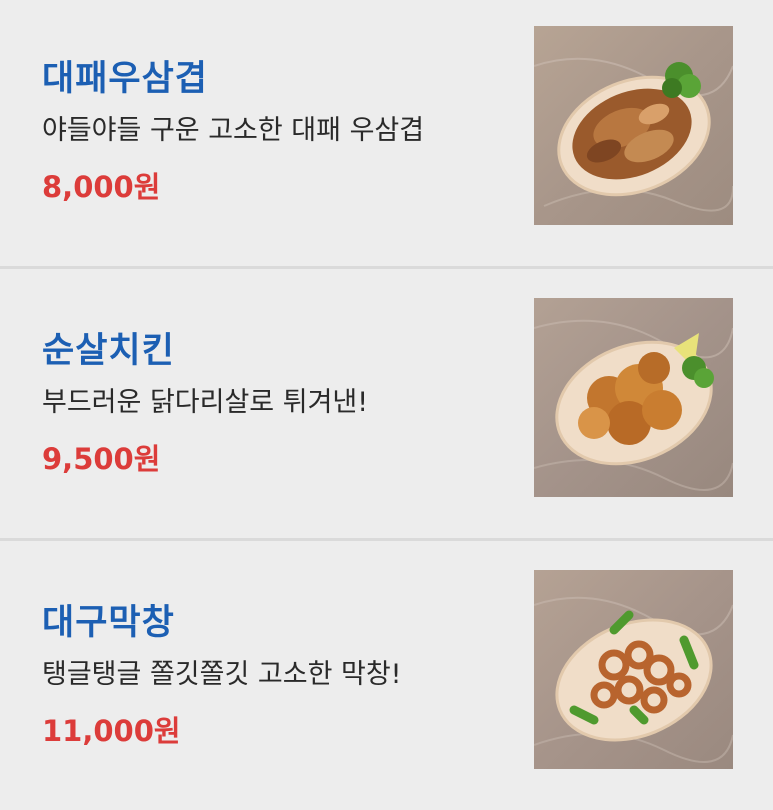  I want to click on thin-sliced-beef-photo, so click(633, 125).